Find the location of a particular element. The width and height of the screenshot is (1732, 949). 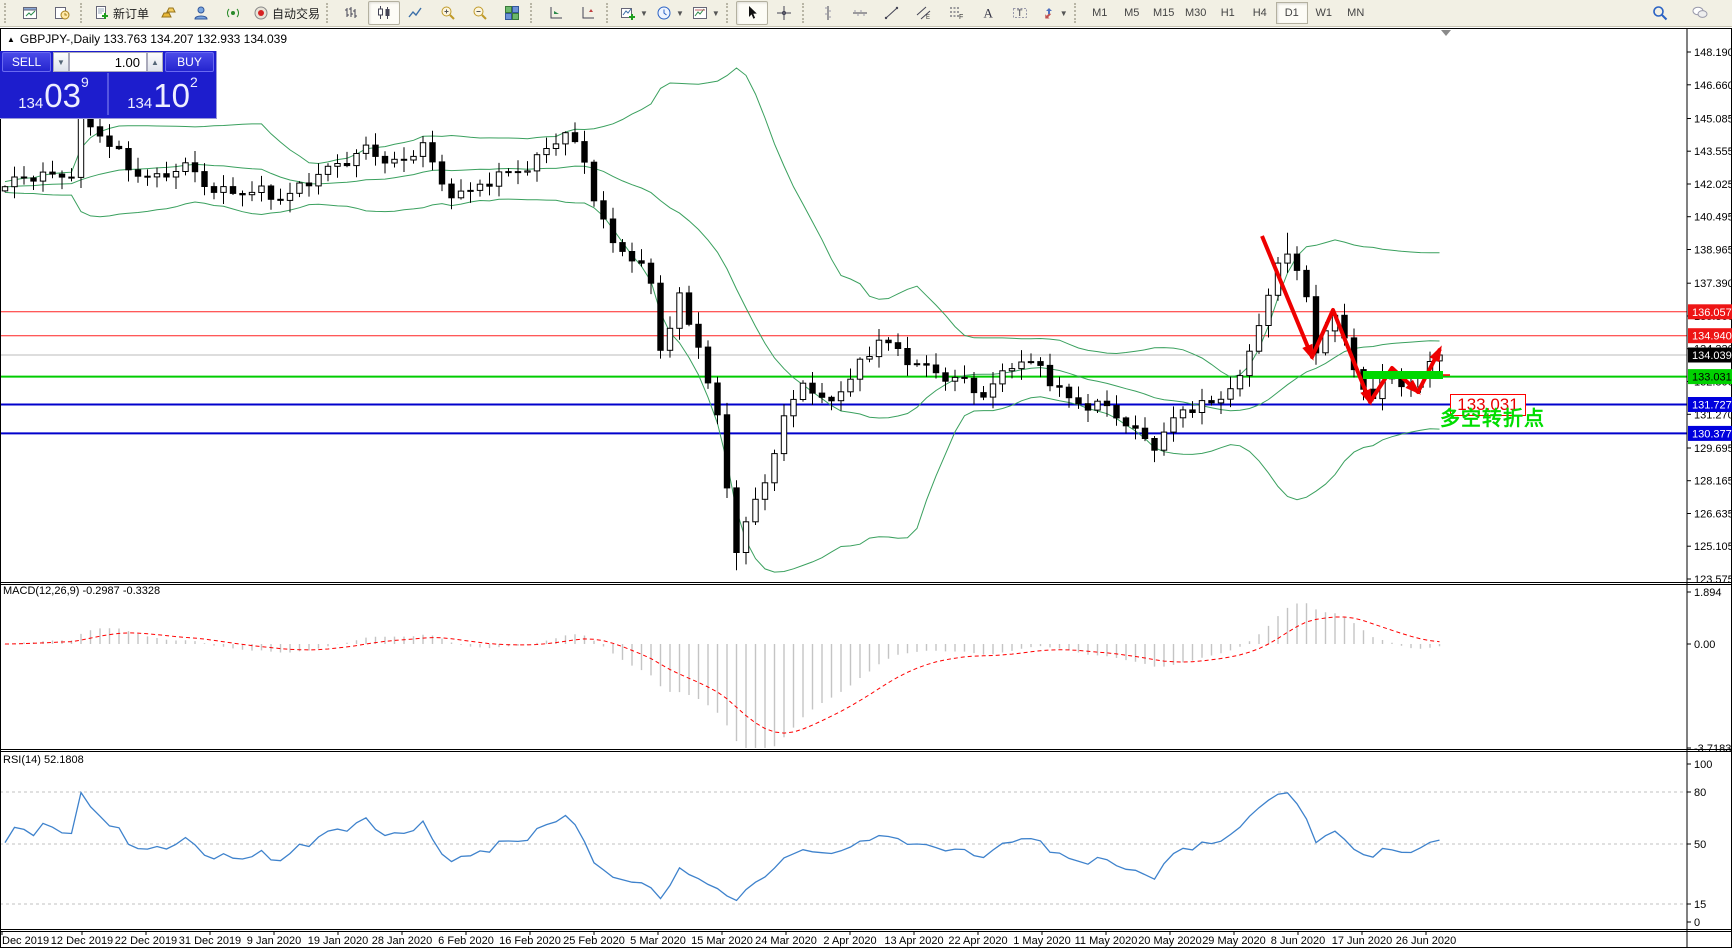

sell-price-point: 9 is located at coordinates (84, 82).